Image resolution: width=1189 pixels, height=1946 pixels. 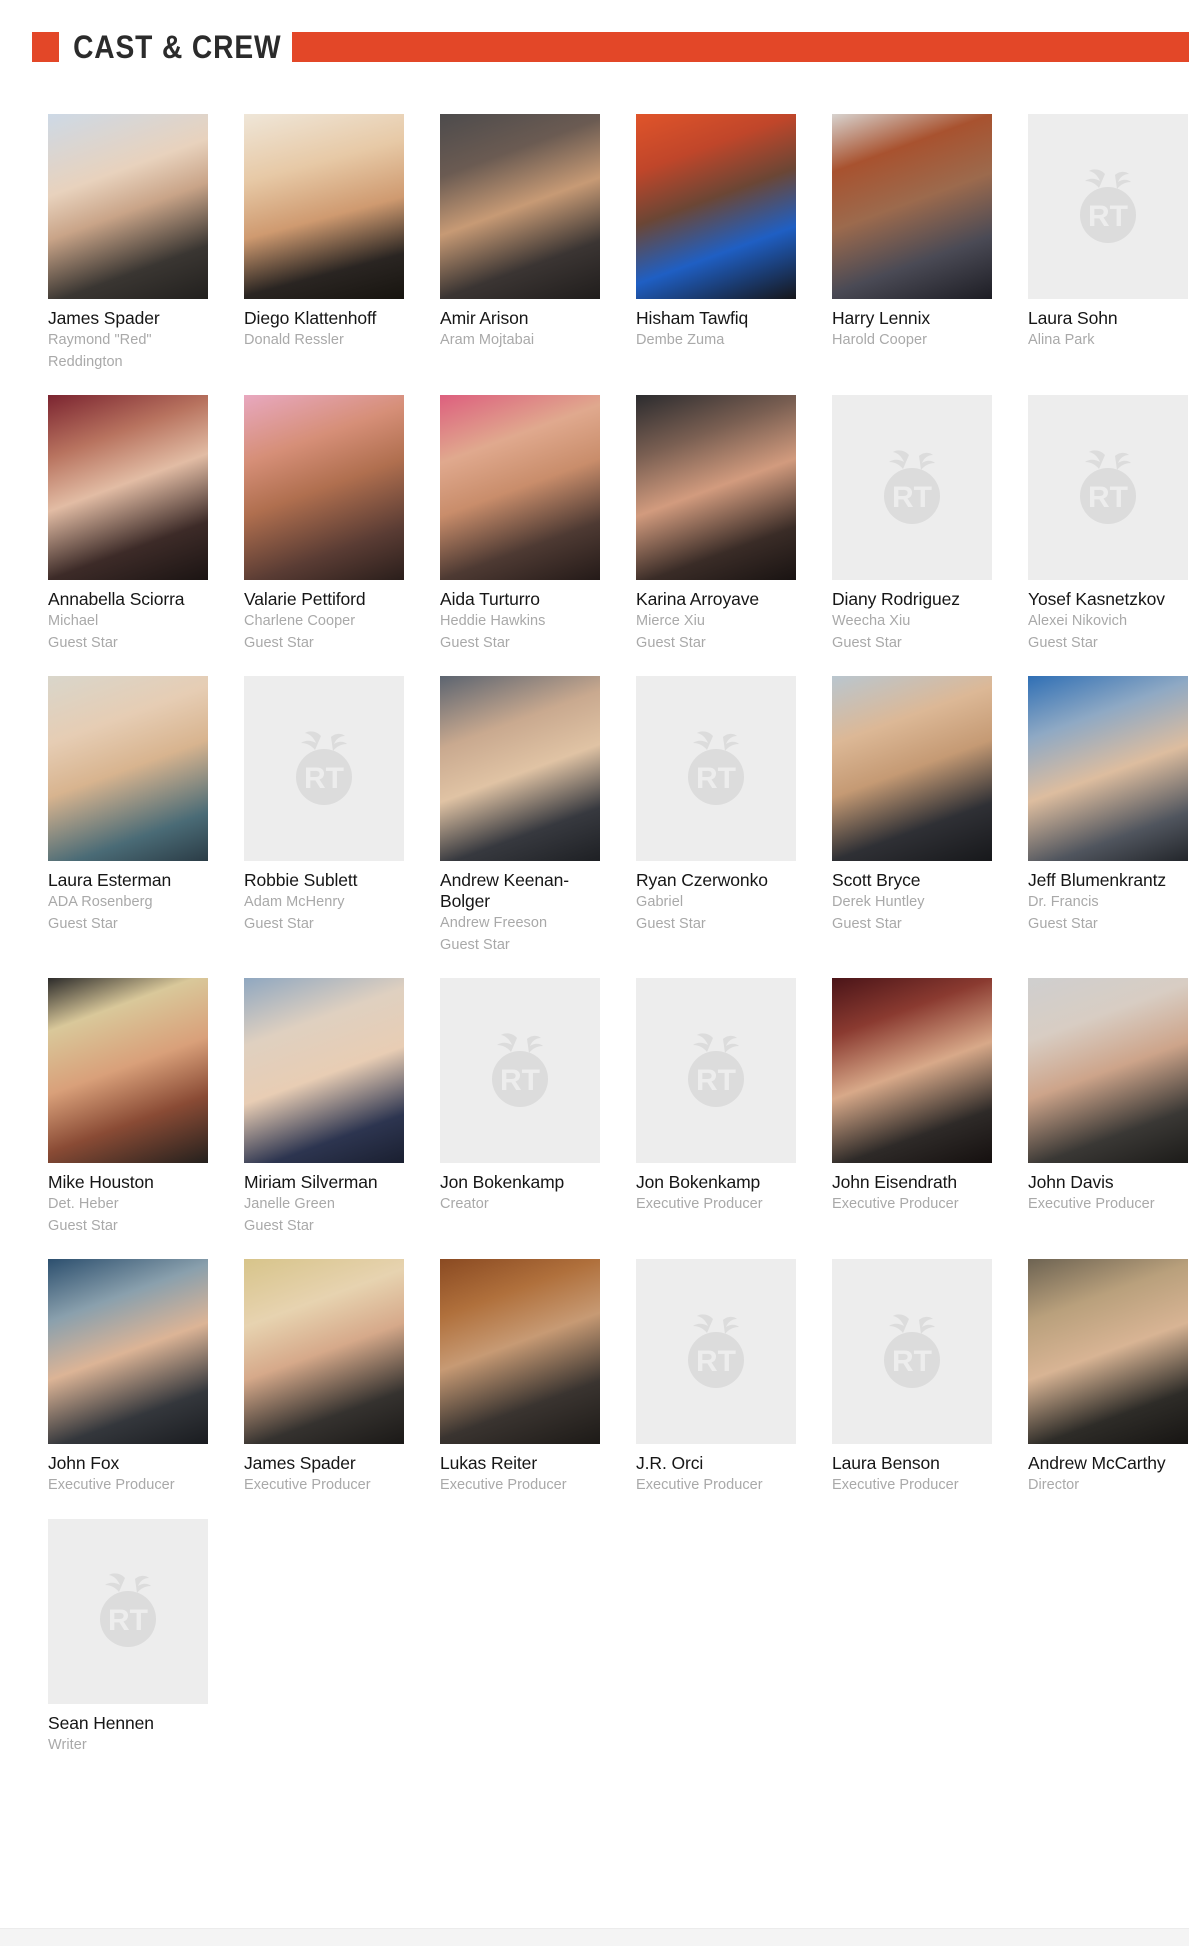 I want to click on cast-card: RT Sean Hennen Writer, so click(x=128, y=1637).